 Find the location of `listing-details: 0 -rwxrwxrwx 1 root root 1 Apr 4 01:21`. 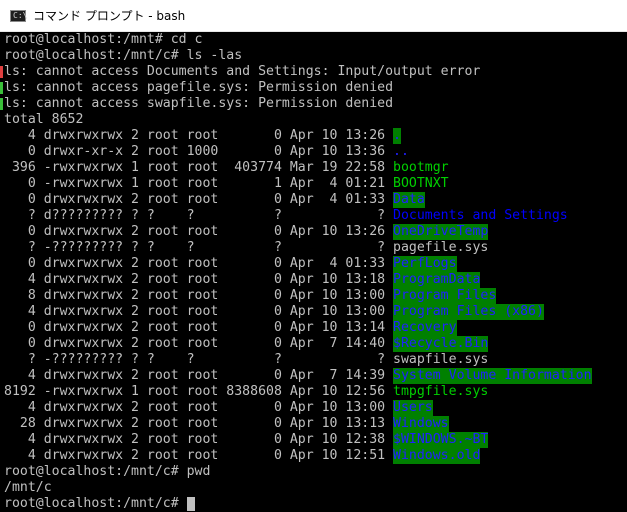

listing-details: 0 -rwxrwxrwx 1 root root 1 Apr 4 01:21 is located at coordinates (199, 183).